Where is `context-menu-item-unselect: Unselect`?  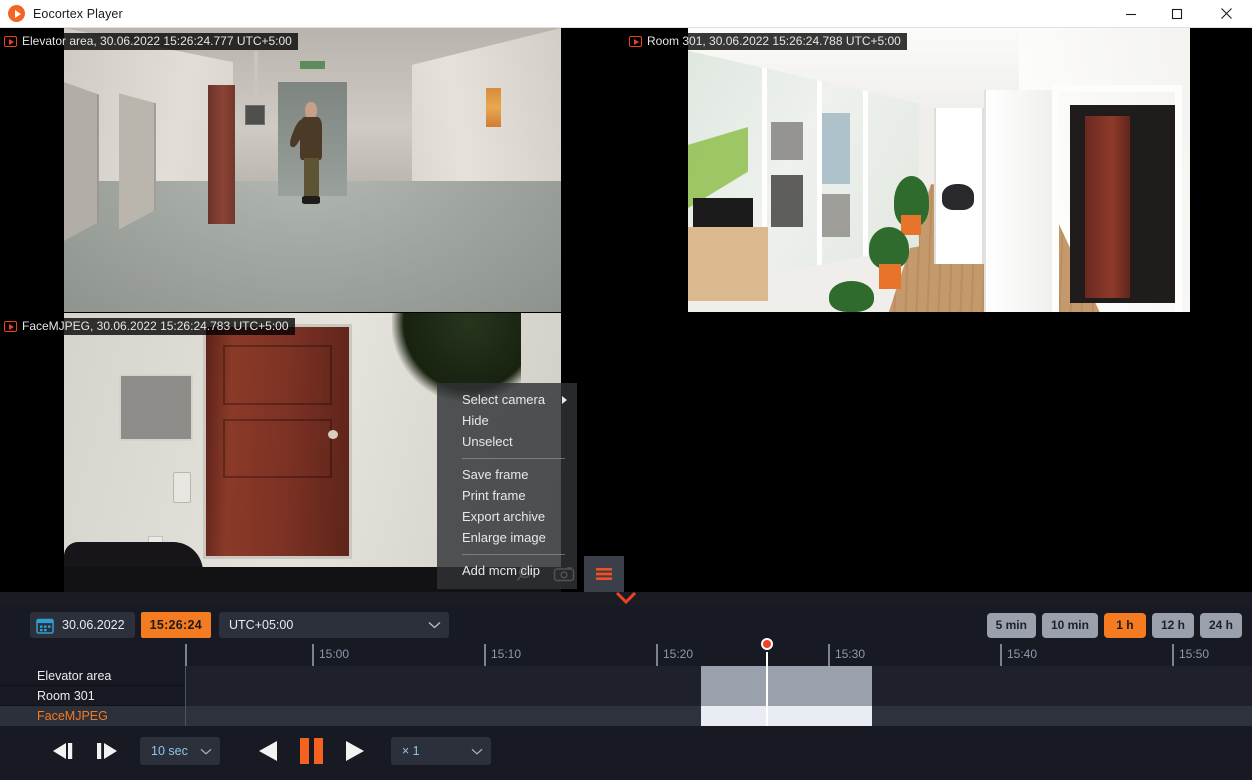 context-menu-item-unselect: Unselect is located at coordinates (507, 441).